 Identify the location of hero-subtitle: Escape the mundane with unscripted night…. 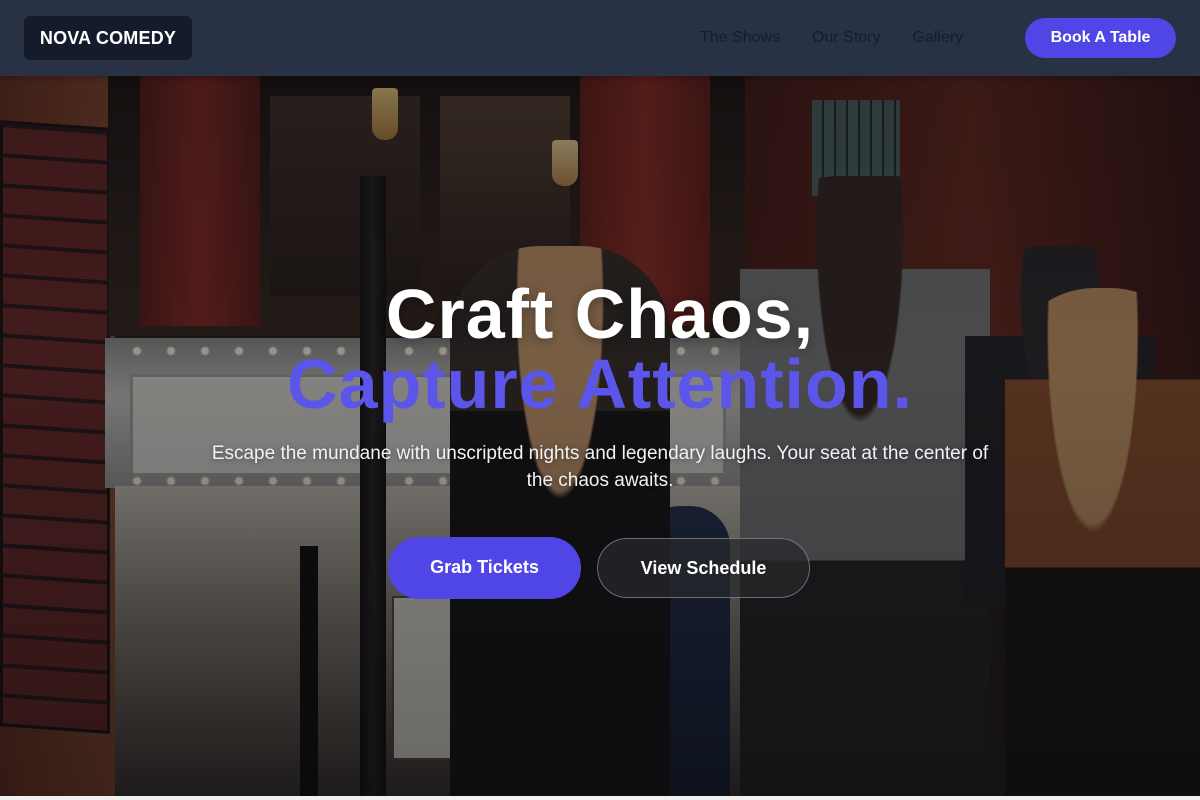
(600, 467).